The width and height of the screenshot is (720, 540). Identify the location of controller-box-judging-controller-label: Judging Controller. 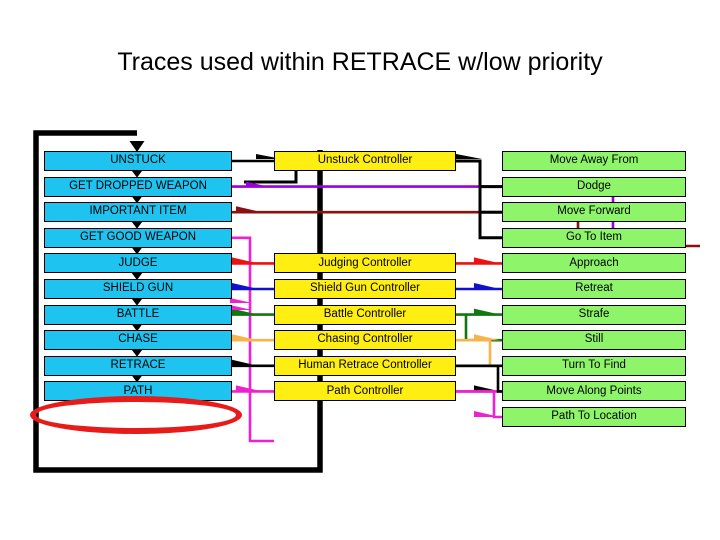
(365, 262).